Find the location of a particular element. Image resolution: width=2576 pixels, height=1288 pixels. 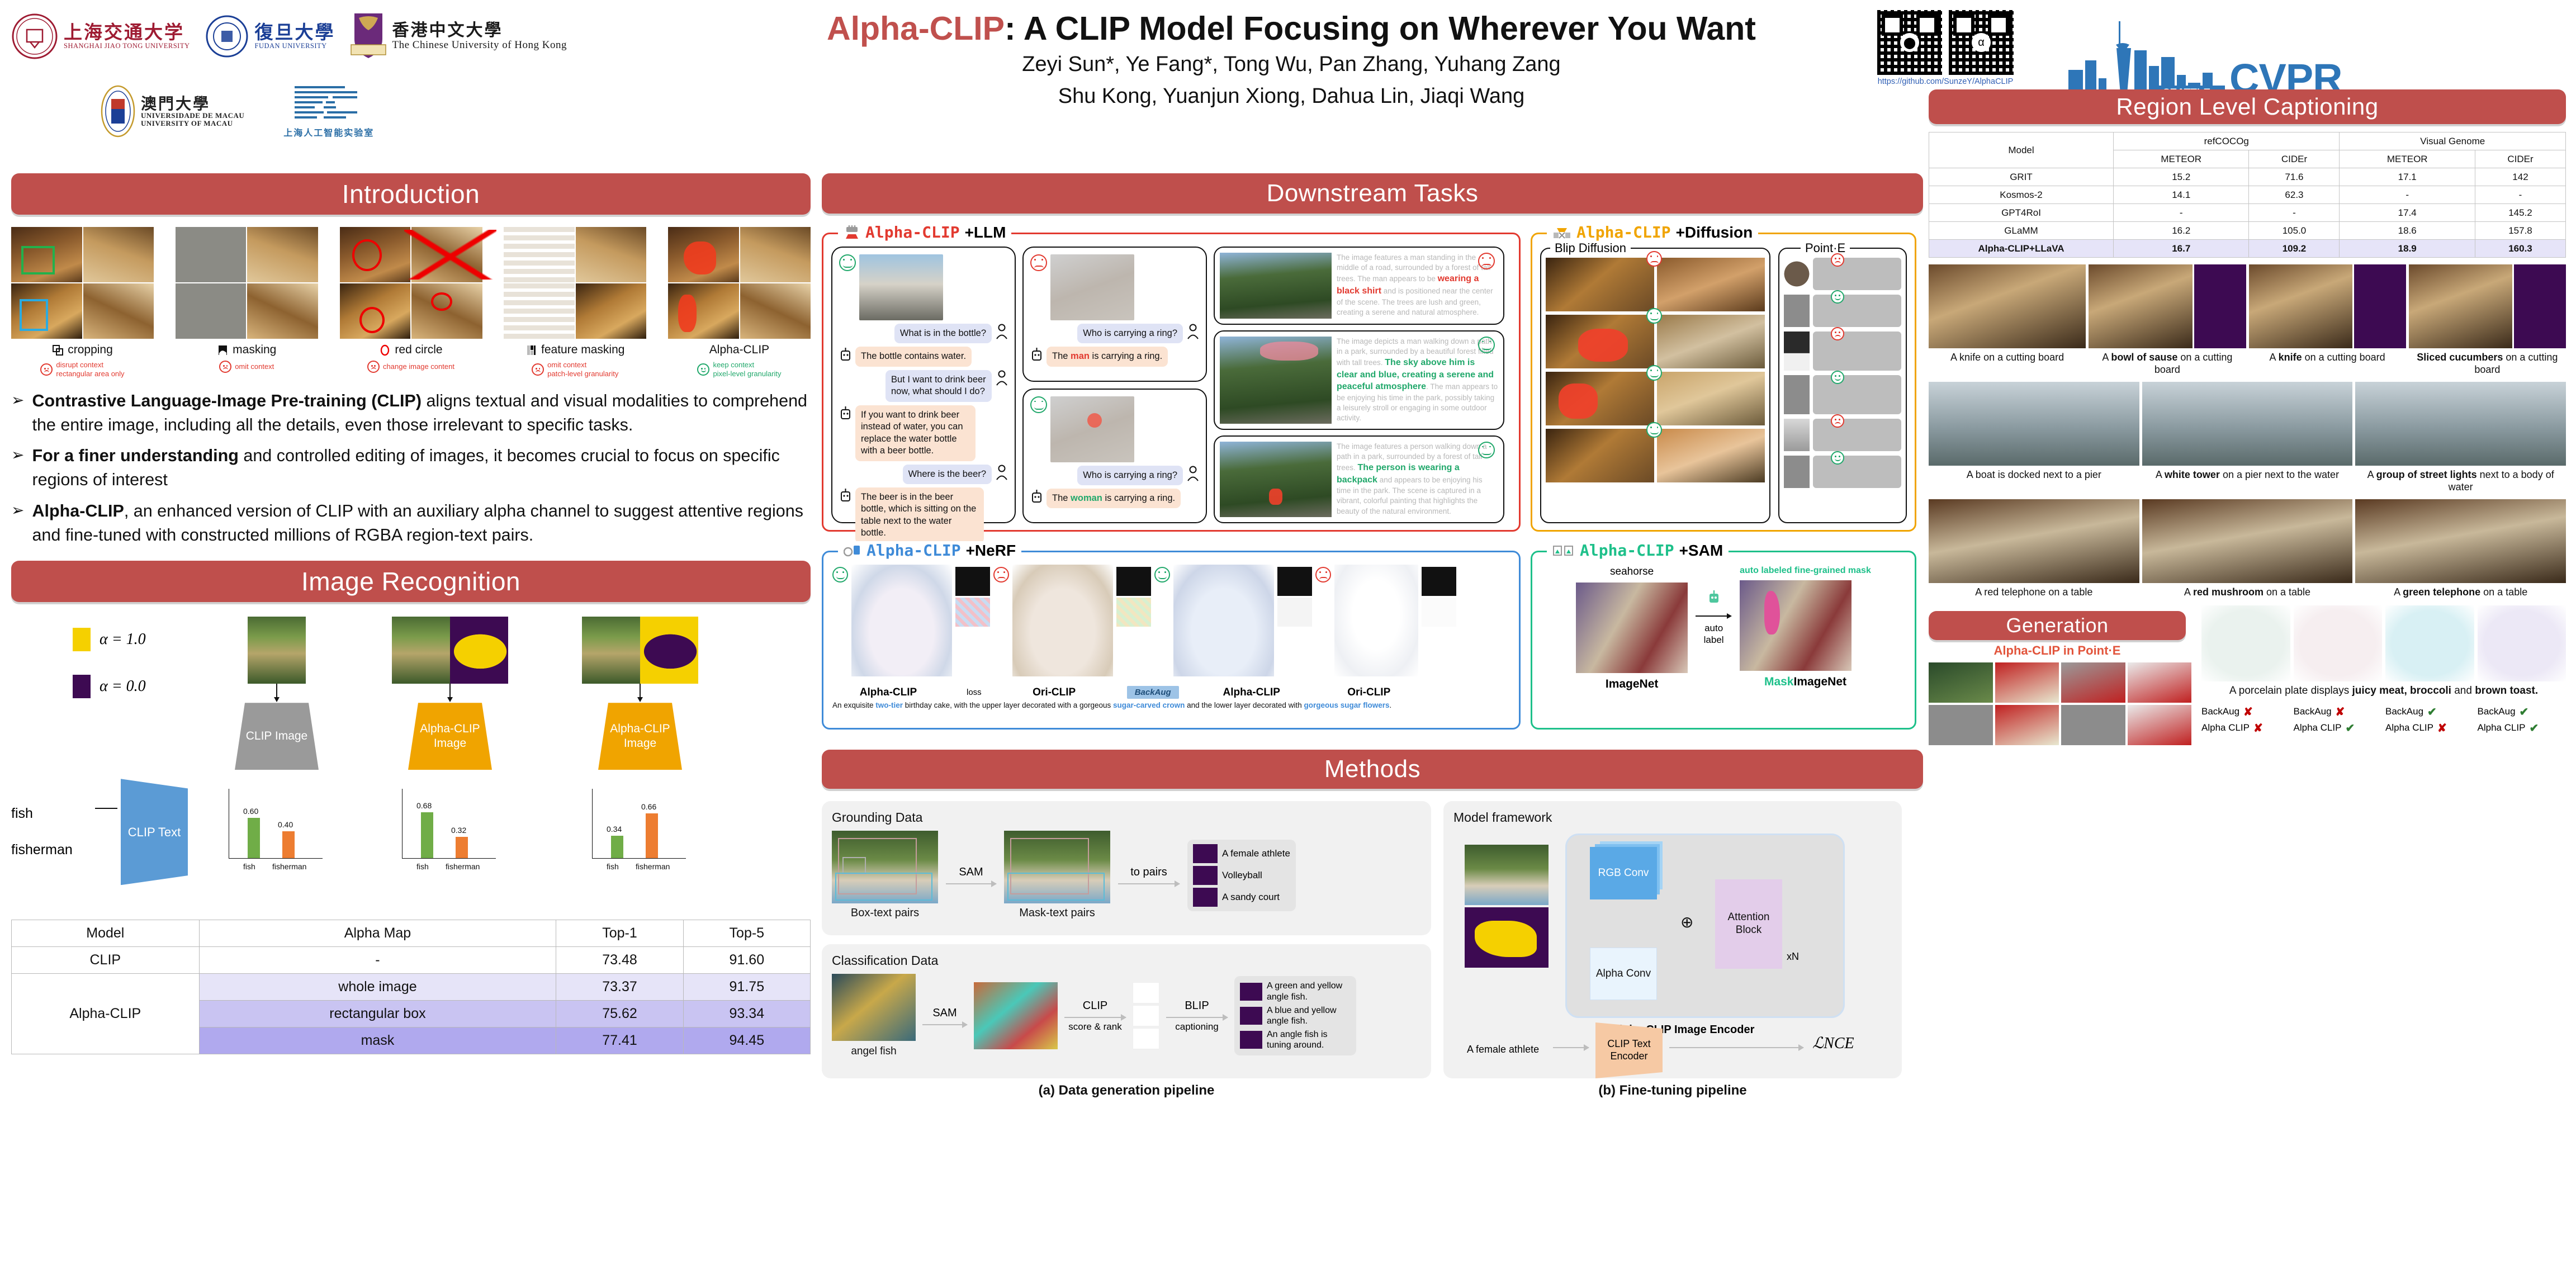

chat-message-bot: The bottle contains water. is located at coordinates (923, 357).